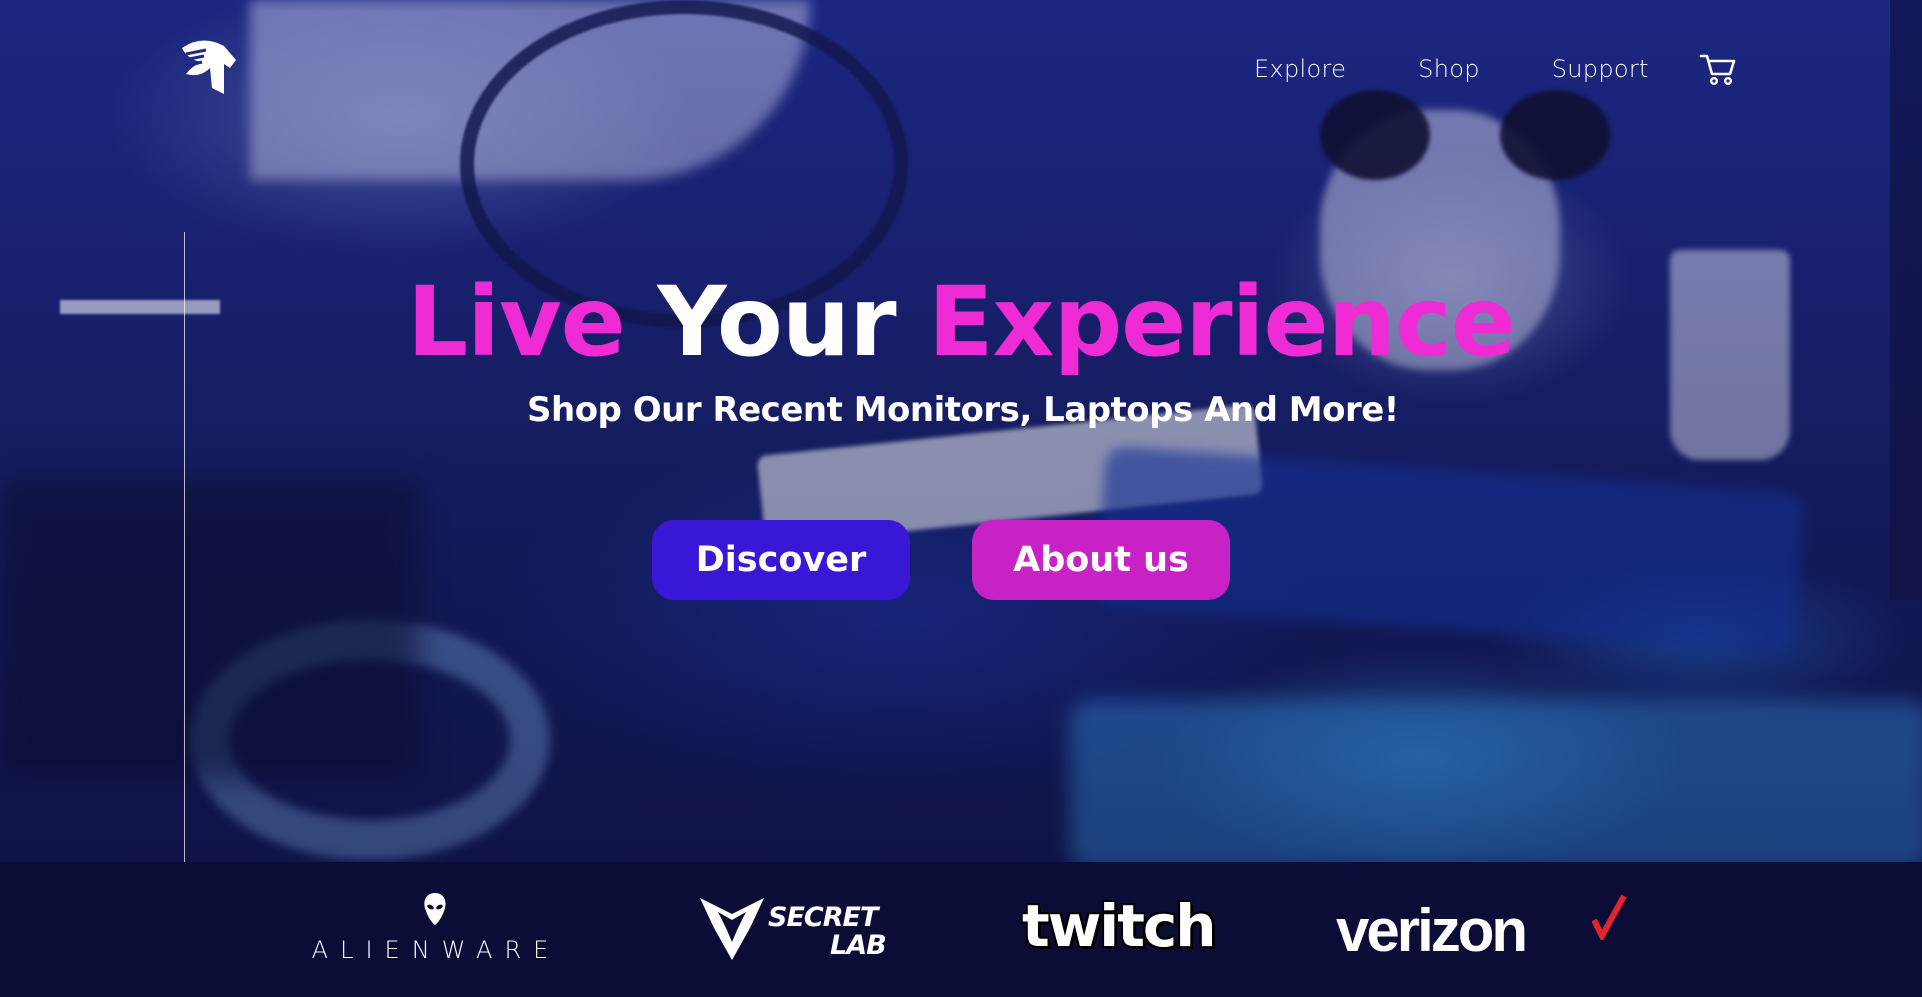 The width and height of the screenshot is (1922, 997). What do you see at coordinates (516, 322) in the screenshot?
I see `headline-word-live: Live` at bounding box center [516, 322].